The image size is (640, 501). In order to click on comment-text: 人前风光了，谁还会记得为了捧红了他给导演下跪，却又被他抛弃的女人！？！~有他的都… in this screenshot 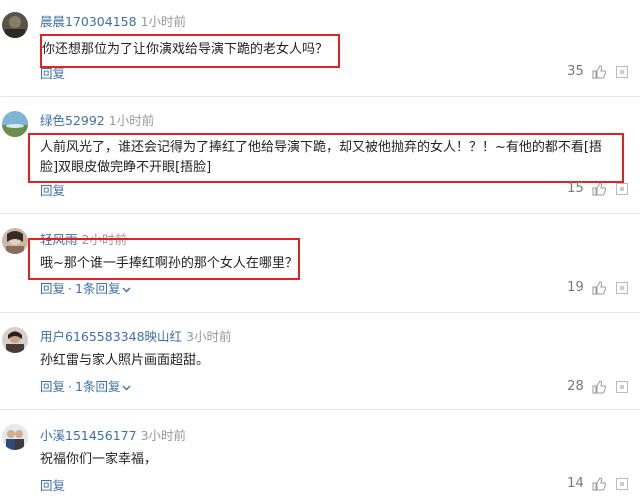, I will do `click(326, 158)`.